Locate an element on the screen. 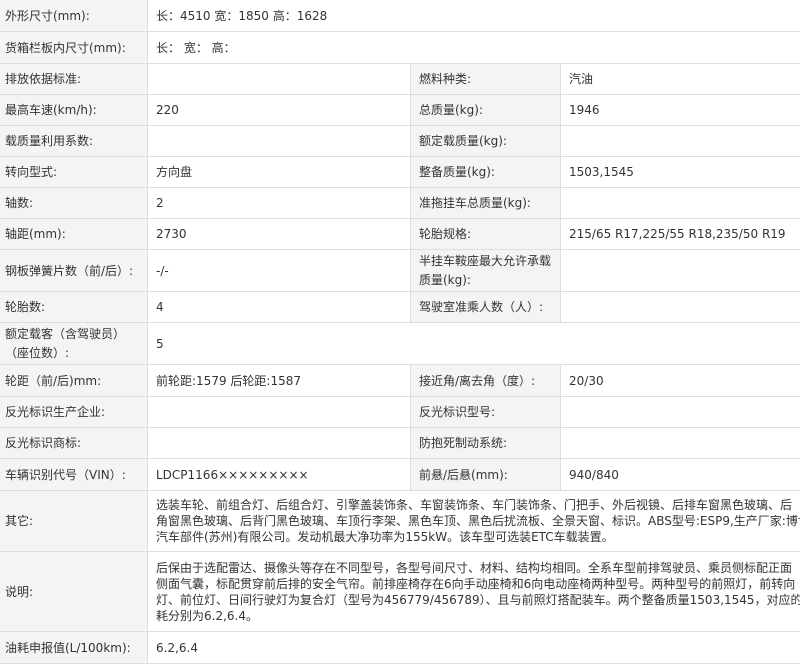  spec-value: 前轮距:1579 后轮距:1587 is located at coordinates (279, 380).